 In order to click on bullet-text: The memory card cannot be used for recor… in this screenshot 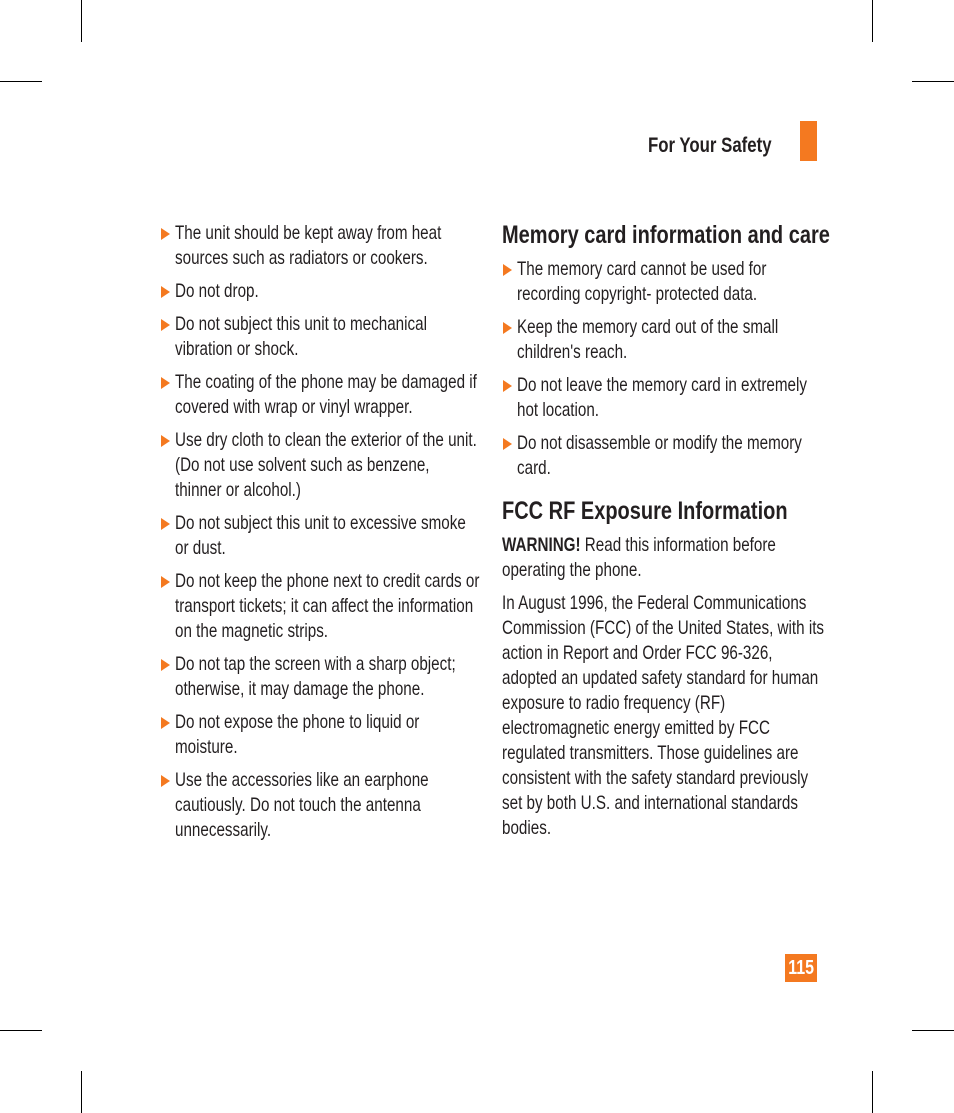, I will do `click(642, 281)`.